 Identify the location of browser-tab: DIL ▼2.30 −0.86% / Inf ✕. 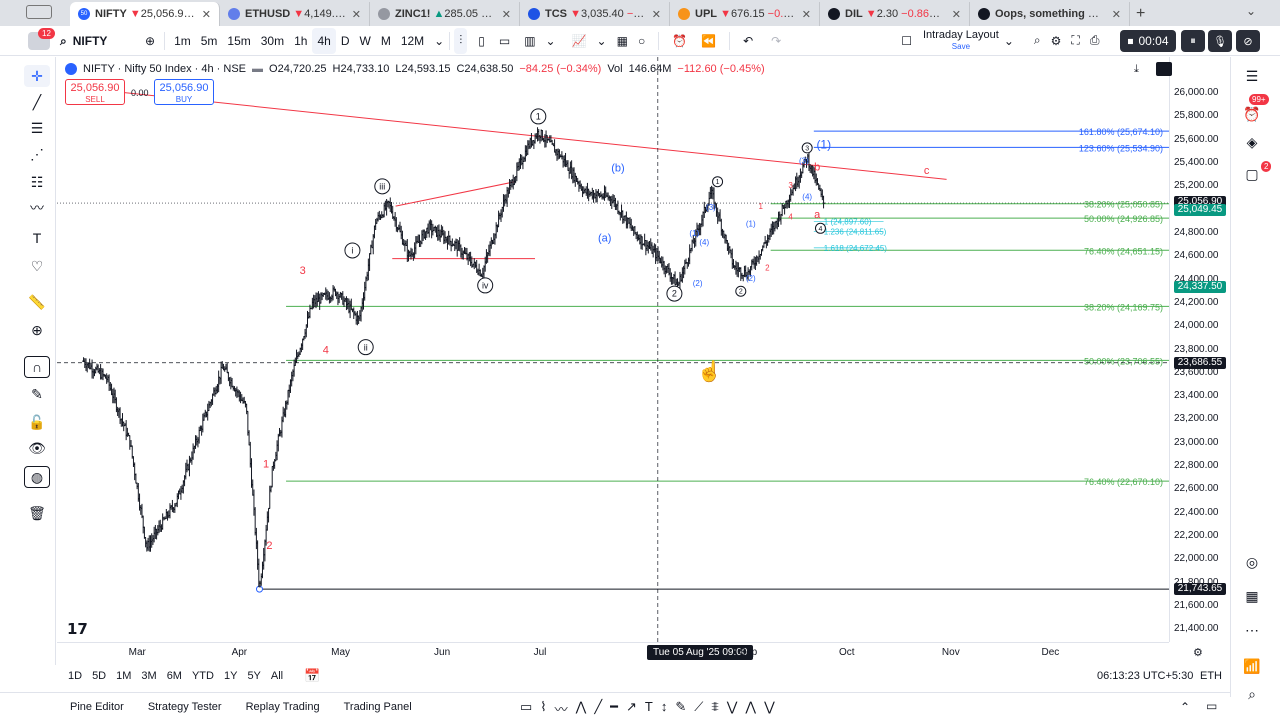
(895, 14).